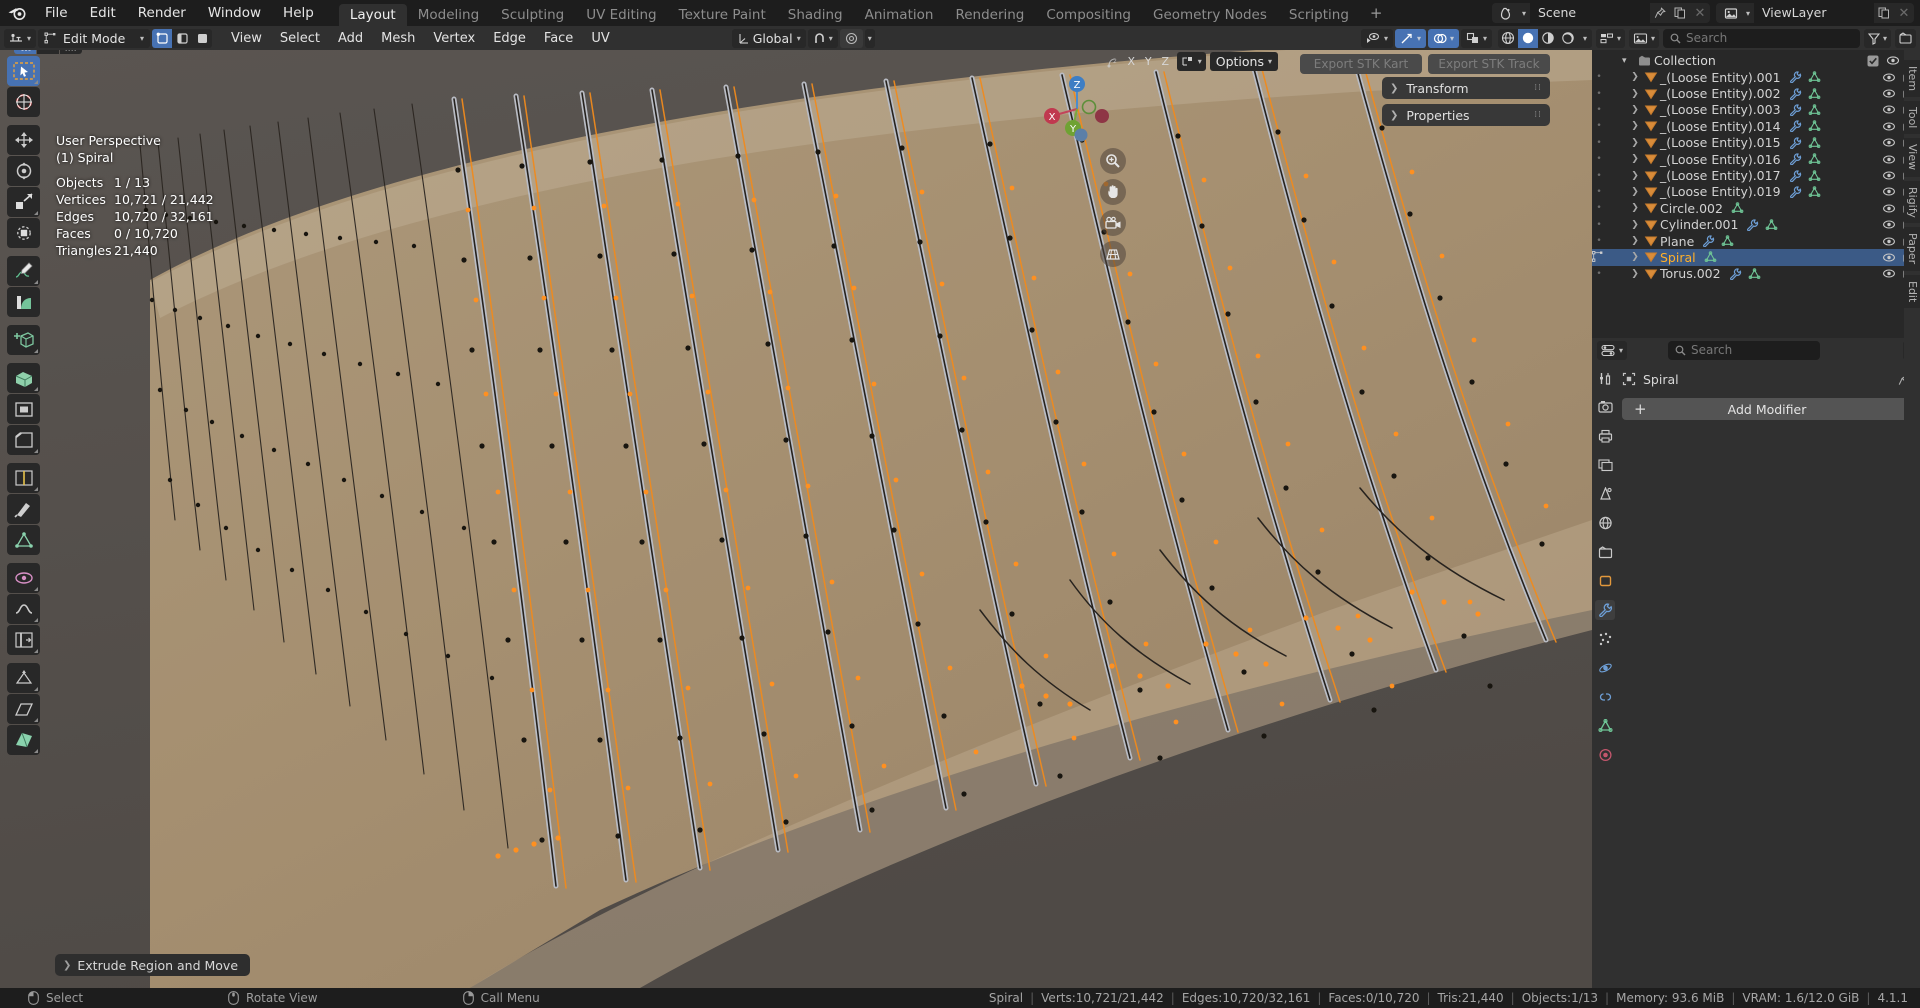 This screenshot has height=1008, width=1920. Describe the element at coordinates (899, 15) in the screenshot. I see `tab-animation: Animation` at that location.